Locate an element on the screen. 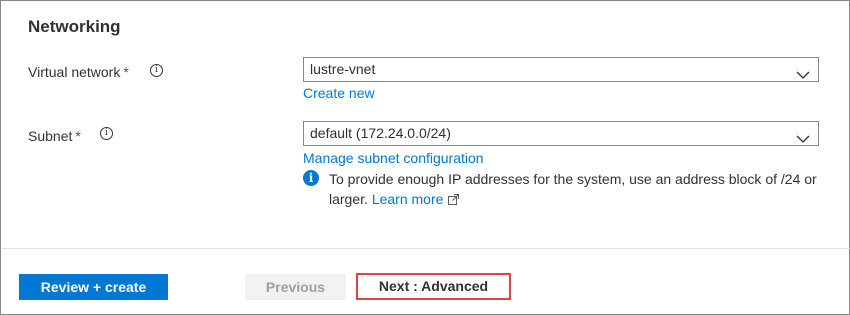  section-title: Networking is located at coordinates (74, 26).